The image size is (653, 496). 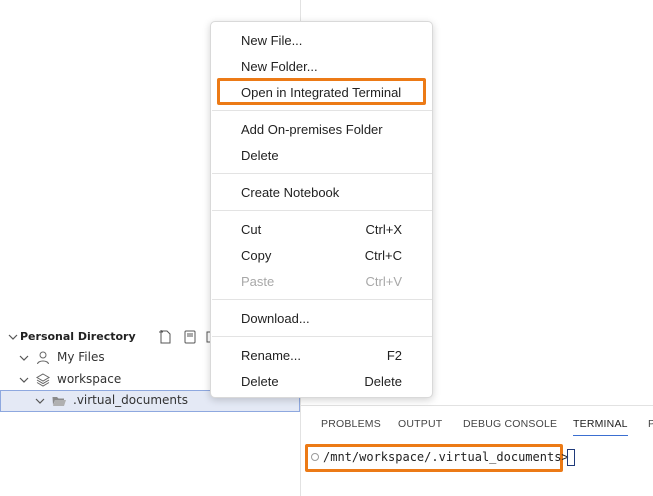 What do you see at coordinates (383, 381) in the screenshot?
I see `menu-item-shortcut: Delete` at bounding box center [383, 381].